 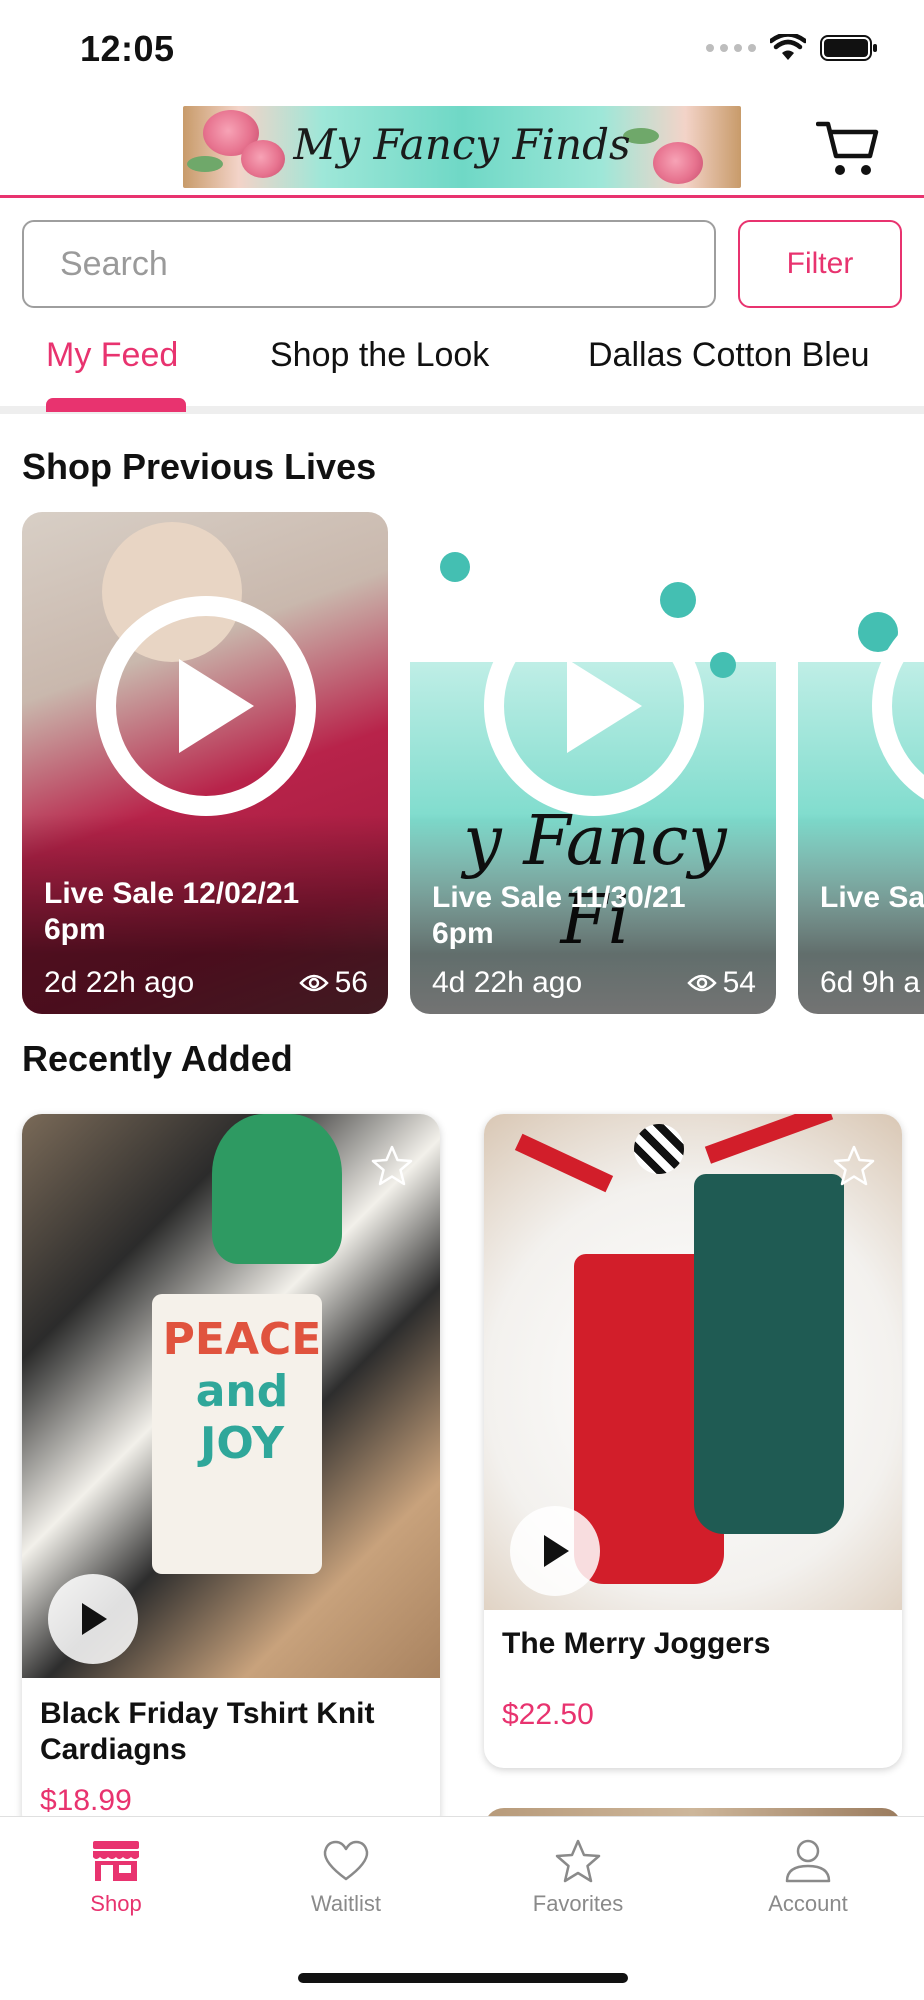 What do you see at coordinates (116, 405) in the screenshot?
I see `active-tab-indicator` at bounding box center [116, 405].